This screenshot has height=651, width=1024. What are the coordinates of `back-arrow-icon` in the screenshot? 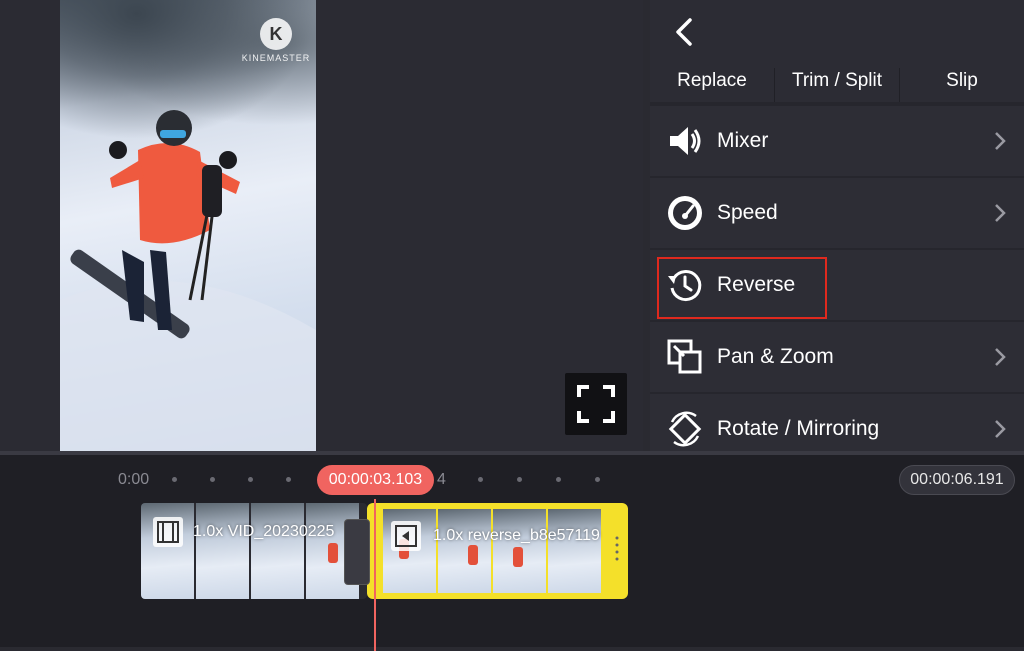 It's located at (686, 32).